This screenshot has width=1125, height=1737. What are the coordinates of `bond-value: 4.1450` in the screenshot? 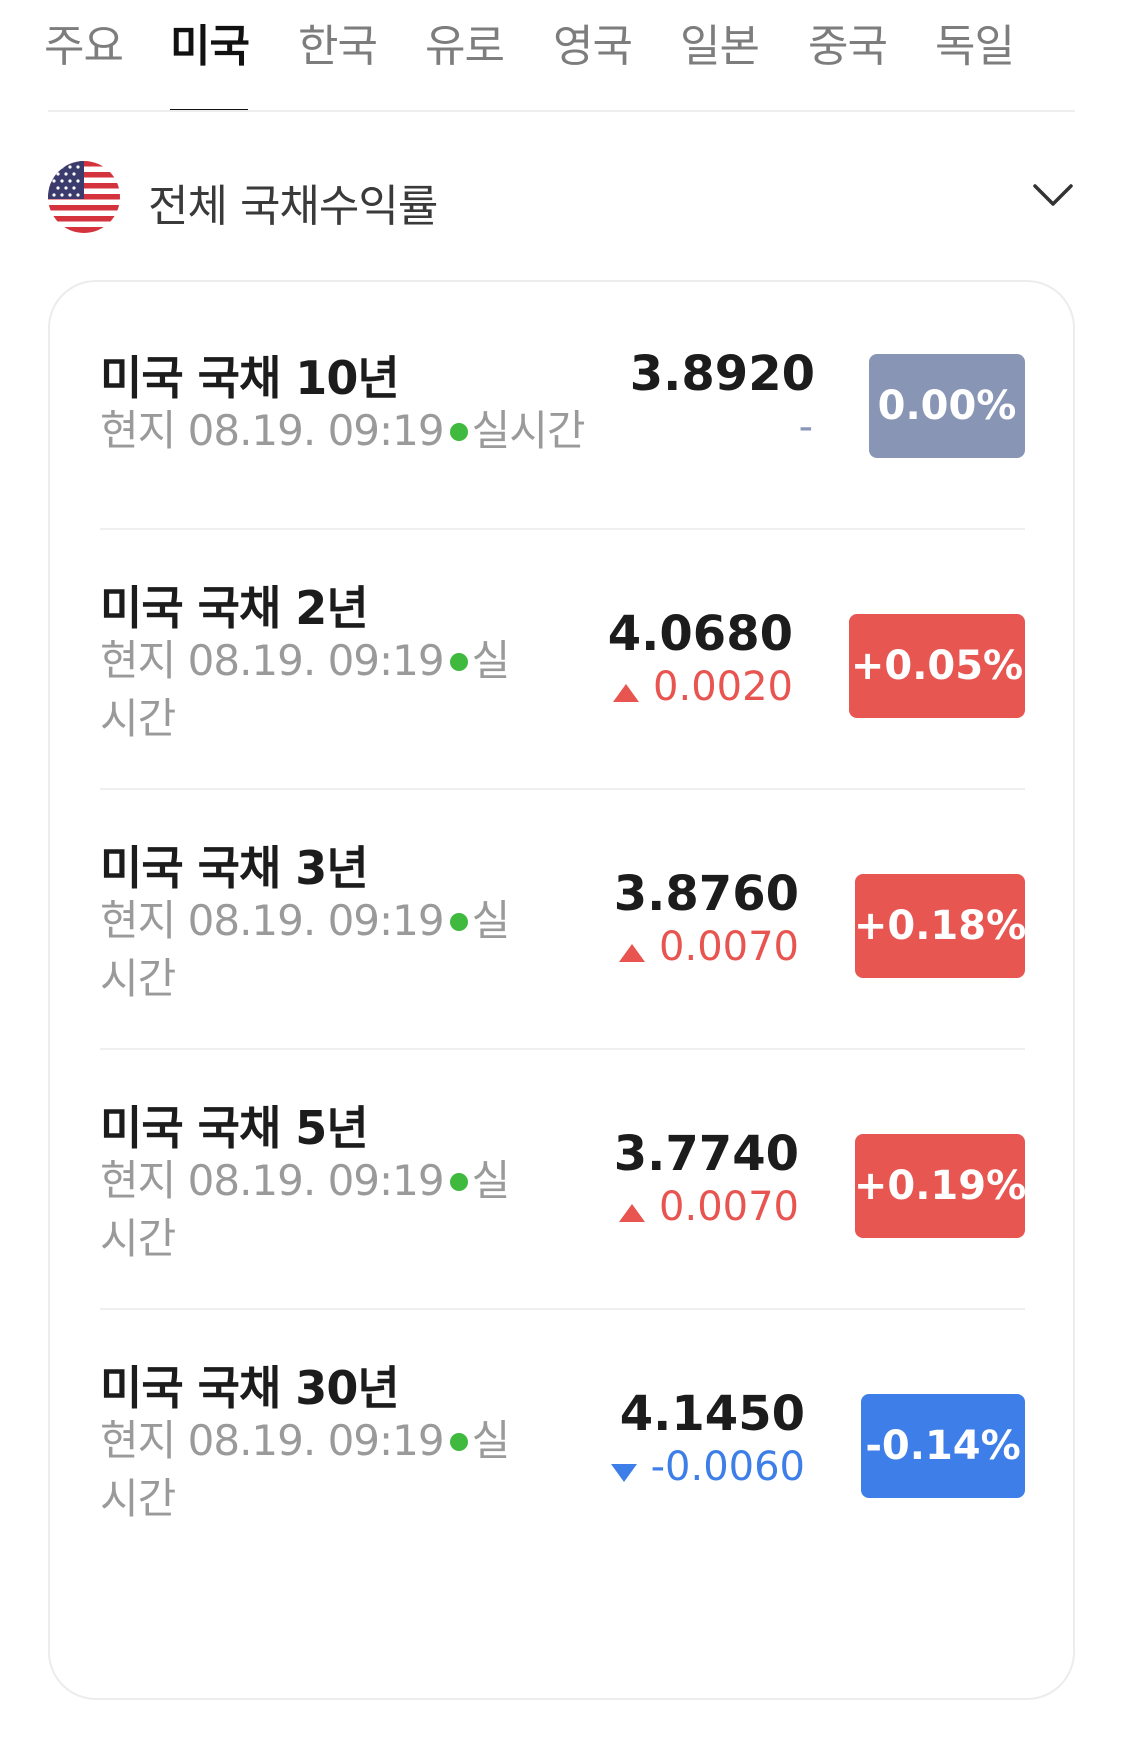 It's located at (712, 1414).